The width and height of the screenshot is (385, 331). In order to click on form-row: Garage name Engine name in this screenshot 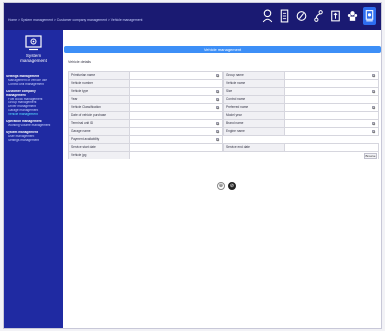, I will do `click(223, 131)`.